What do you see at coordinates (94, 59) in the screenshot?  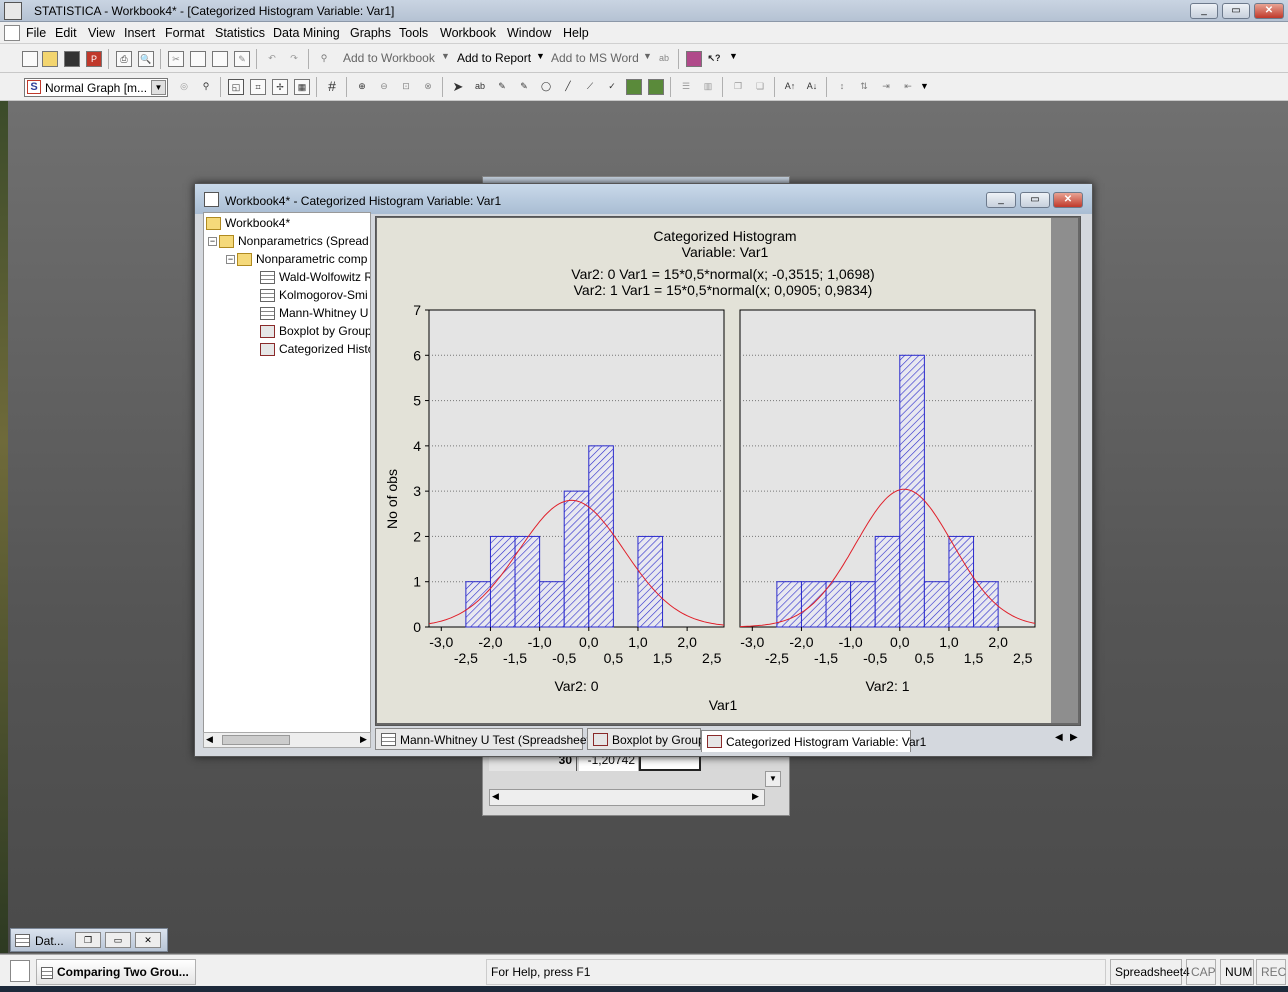 I see `pdf-icon: P` at bounding box center [94, 59].